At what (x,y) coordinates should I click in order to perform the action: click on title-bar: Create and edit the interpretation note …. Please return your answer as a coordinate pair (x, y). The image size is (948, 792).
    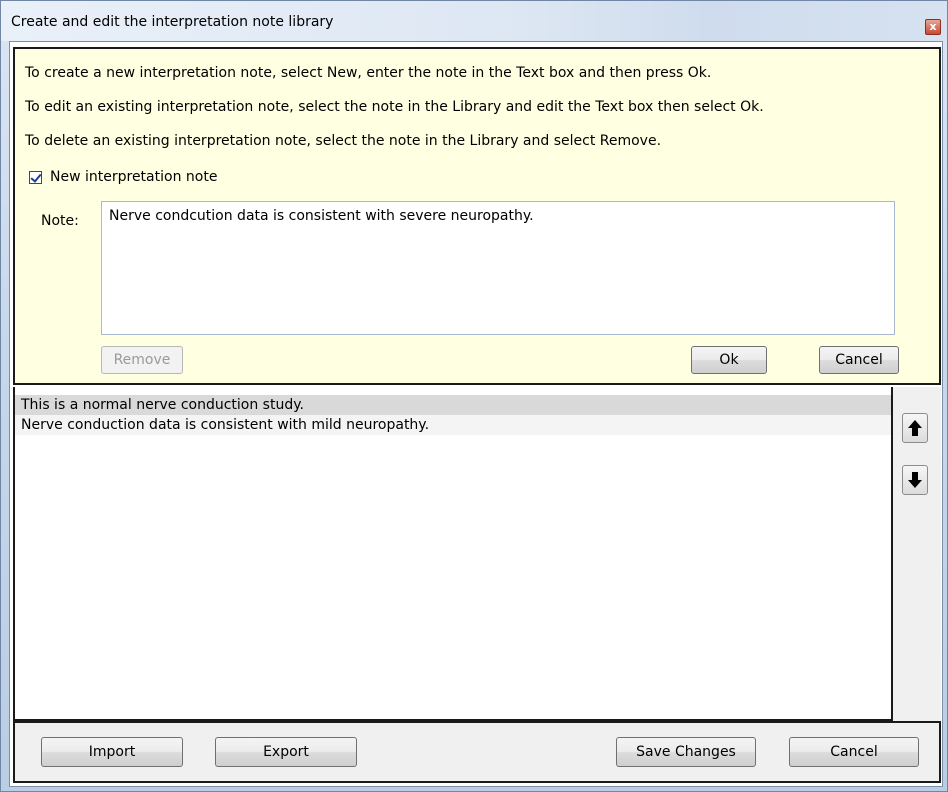
    Looking at the image, I should click on (474, 21).